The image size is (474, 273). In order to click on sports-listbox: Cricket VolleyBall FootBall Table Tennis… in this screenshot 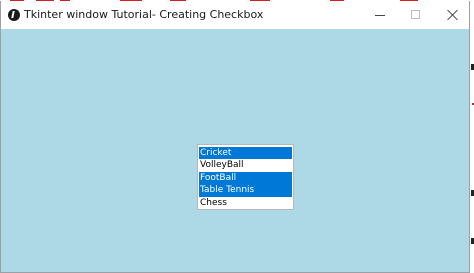, I will do `click(245, 177)`.